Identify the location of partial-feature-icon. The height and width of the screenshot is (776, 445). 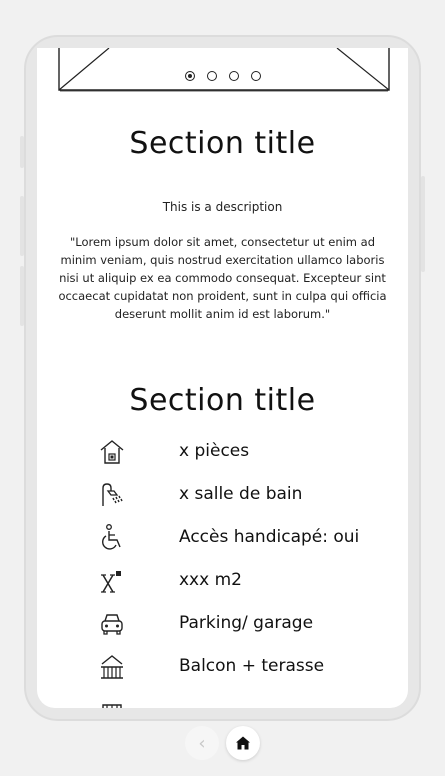
(112, 706).